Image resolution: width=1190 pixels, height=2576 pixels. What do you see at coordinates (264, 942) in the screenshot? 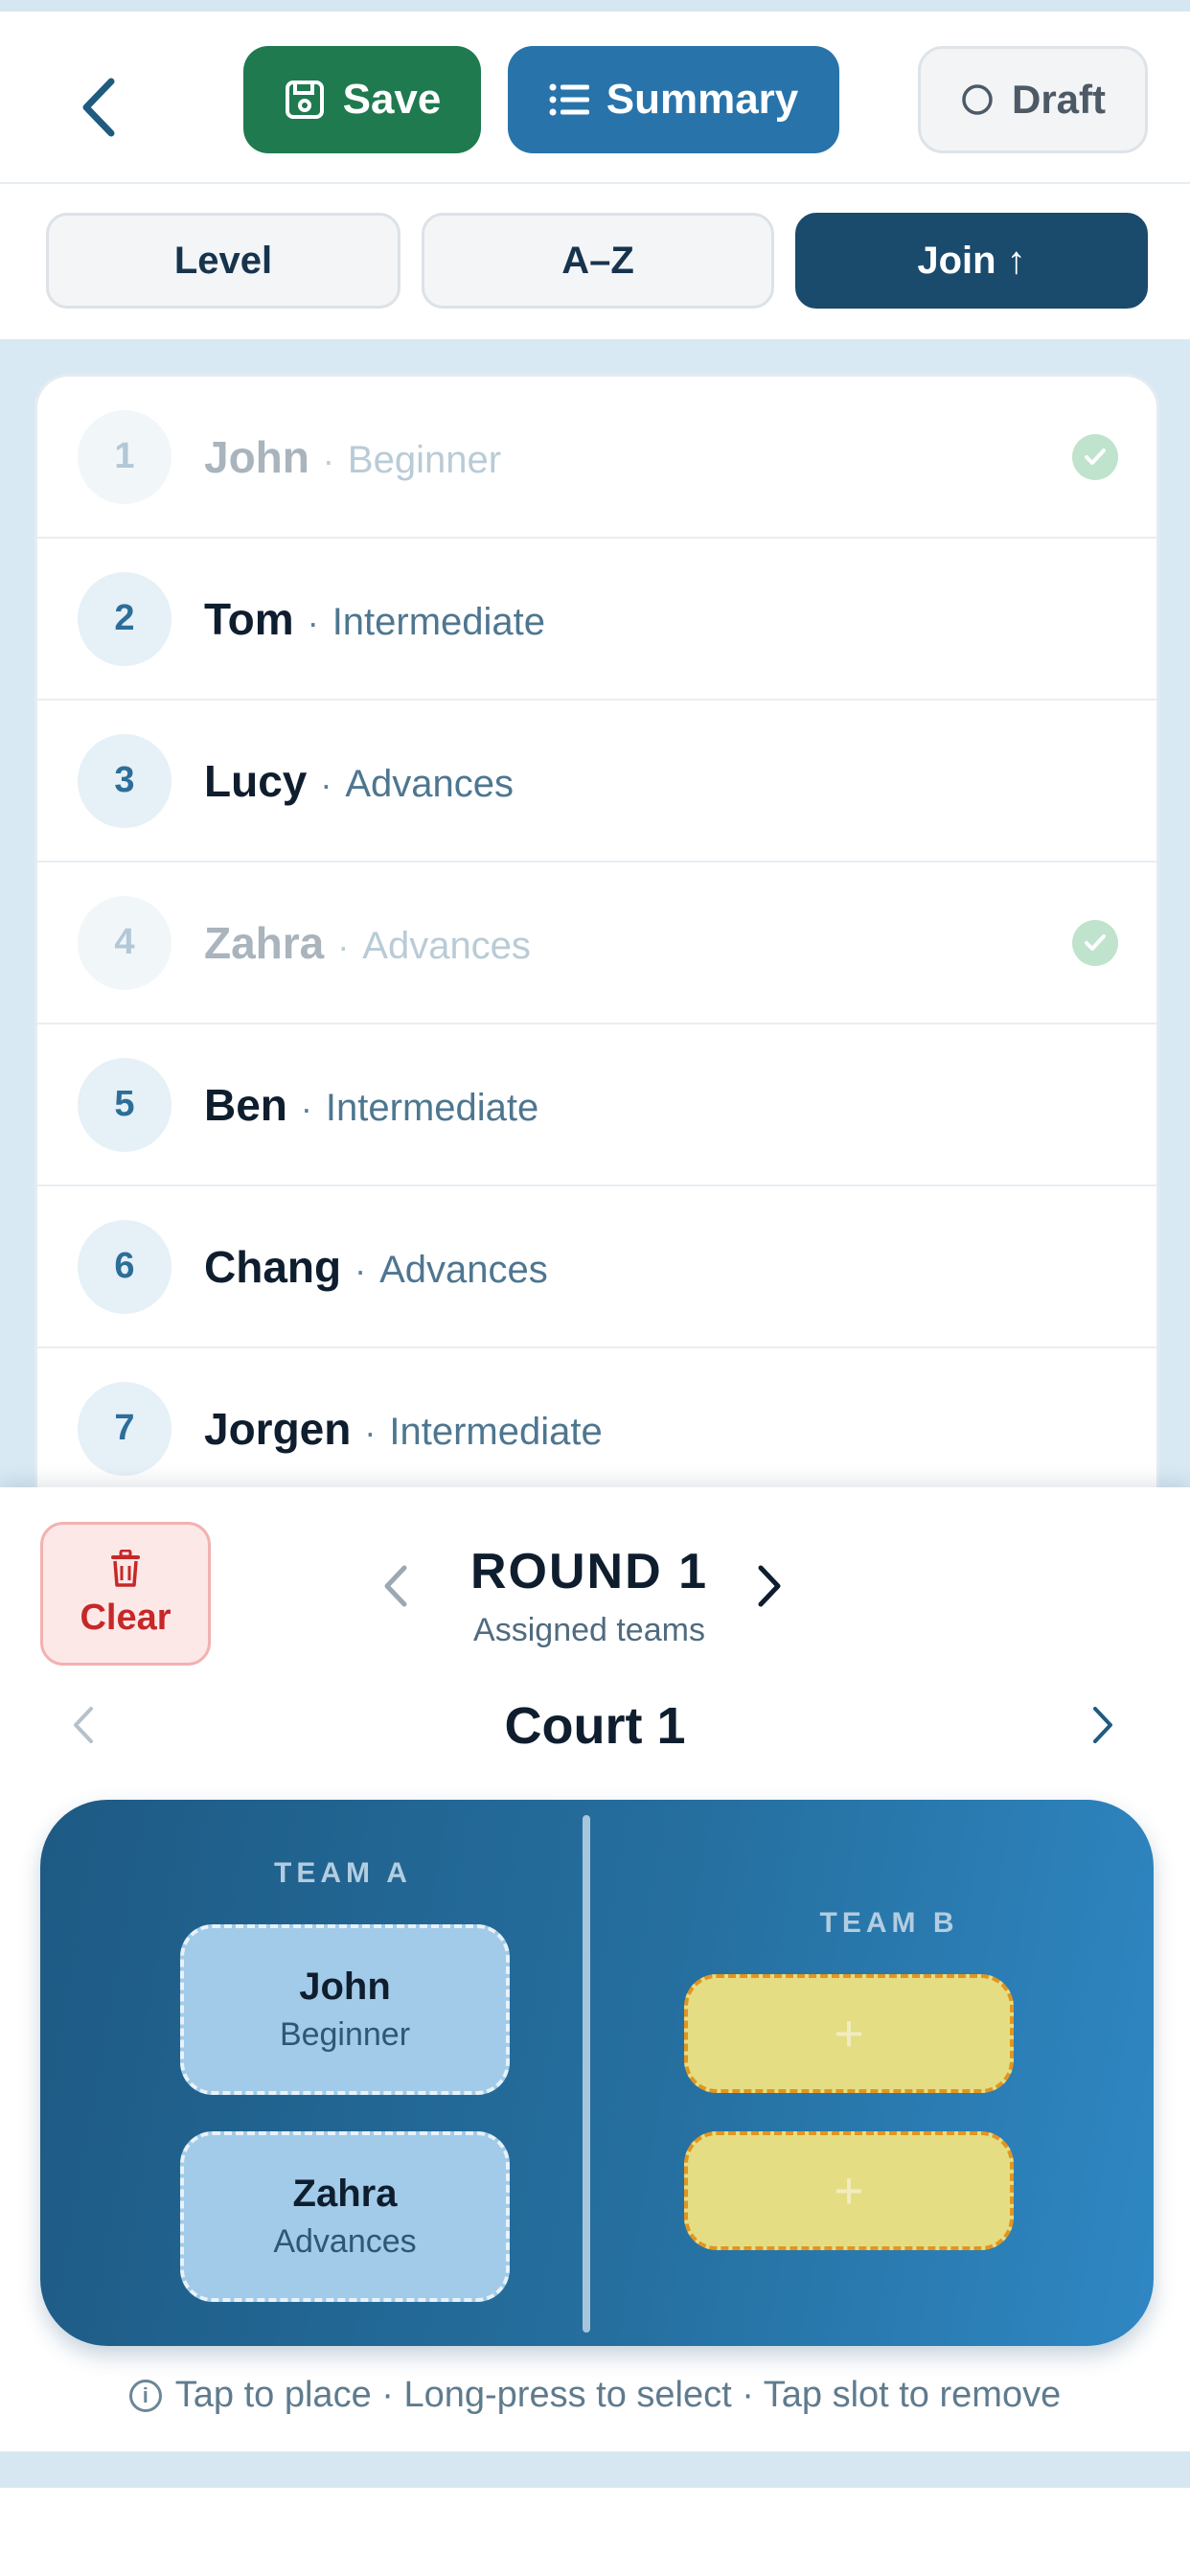
I see `player-name: Zahra` at bounding box center [264, 942].